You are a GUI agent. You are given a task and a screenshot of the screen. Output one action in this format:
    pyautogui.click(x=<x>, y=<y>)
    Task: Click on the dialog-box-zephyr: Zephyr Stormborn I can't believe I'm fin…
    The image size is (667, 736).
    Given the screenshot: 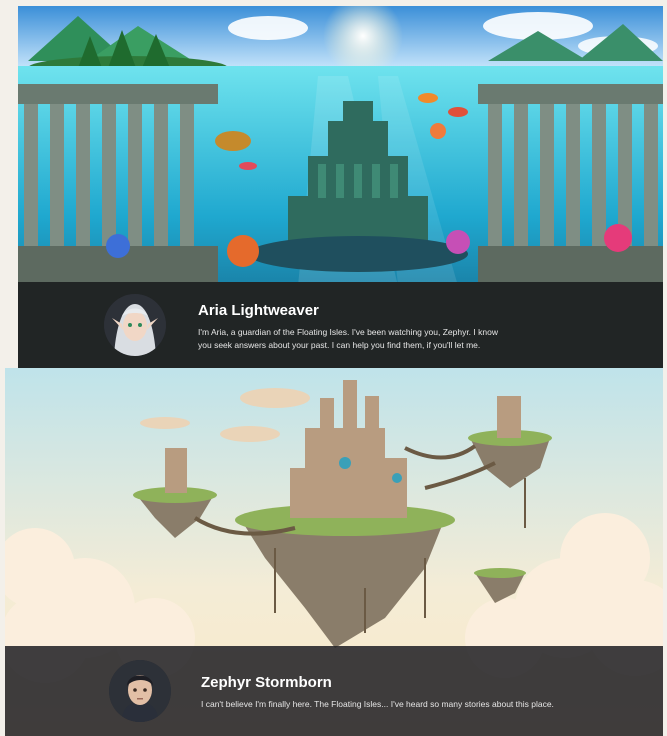 What is the action you would take?
    pyautogui.click(x=334, y=691)
    